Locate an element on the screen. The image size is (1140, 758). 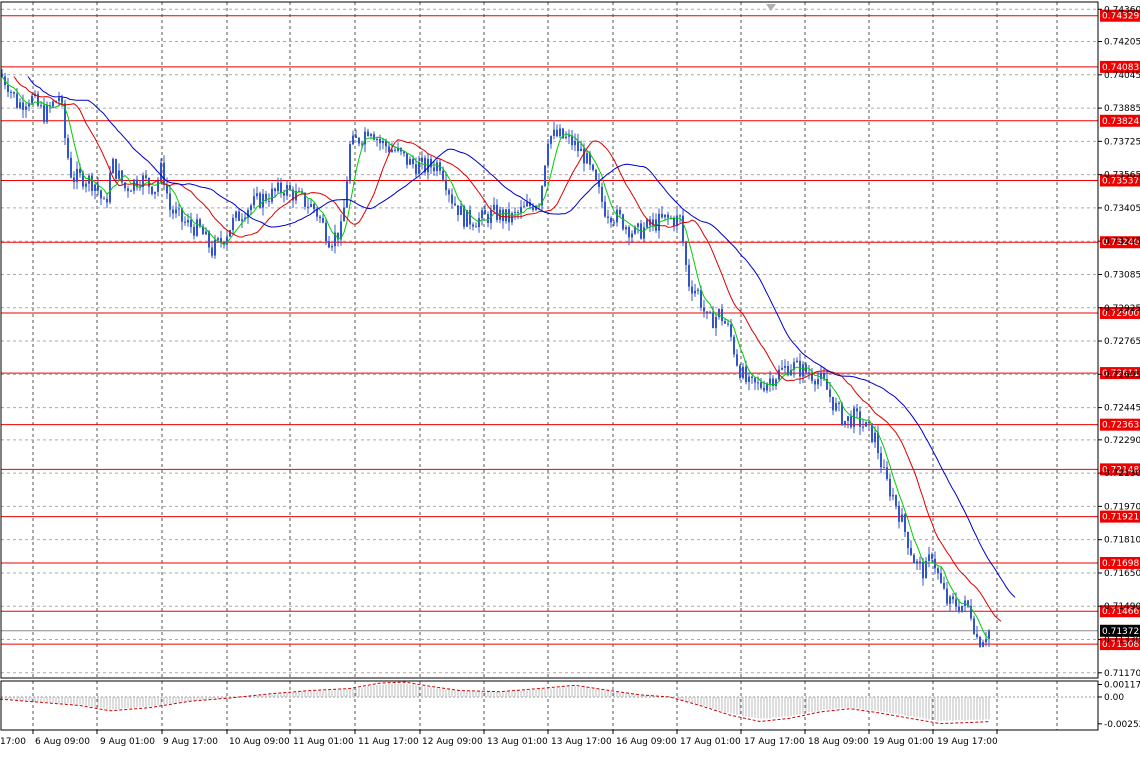
time-tick-label: 9 Aug 01:00 is located at coordinates (127, 742).